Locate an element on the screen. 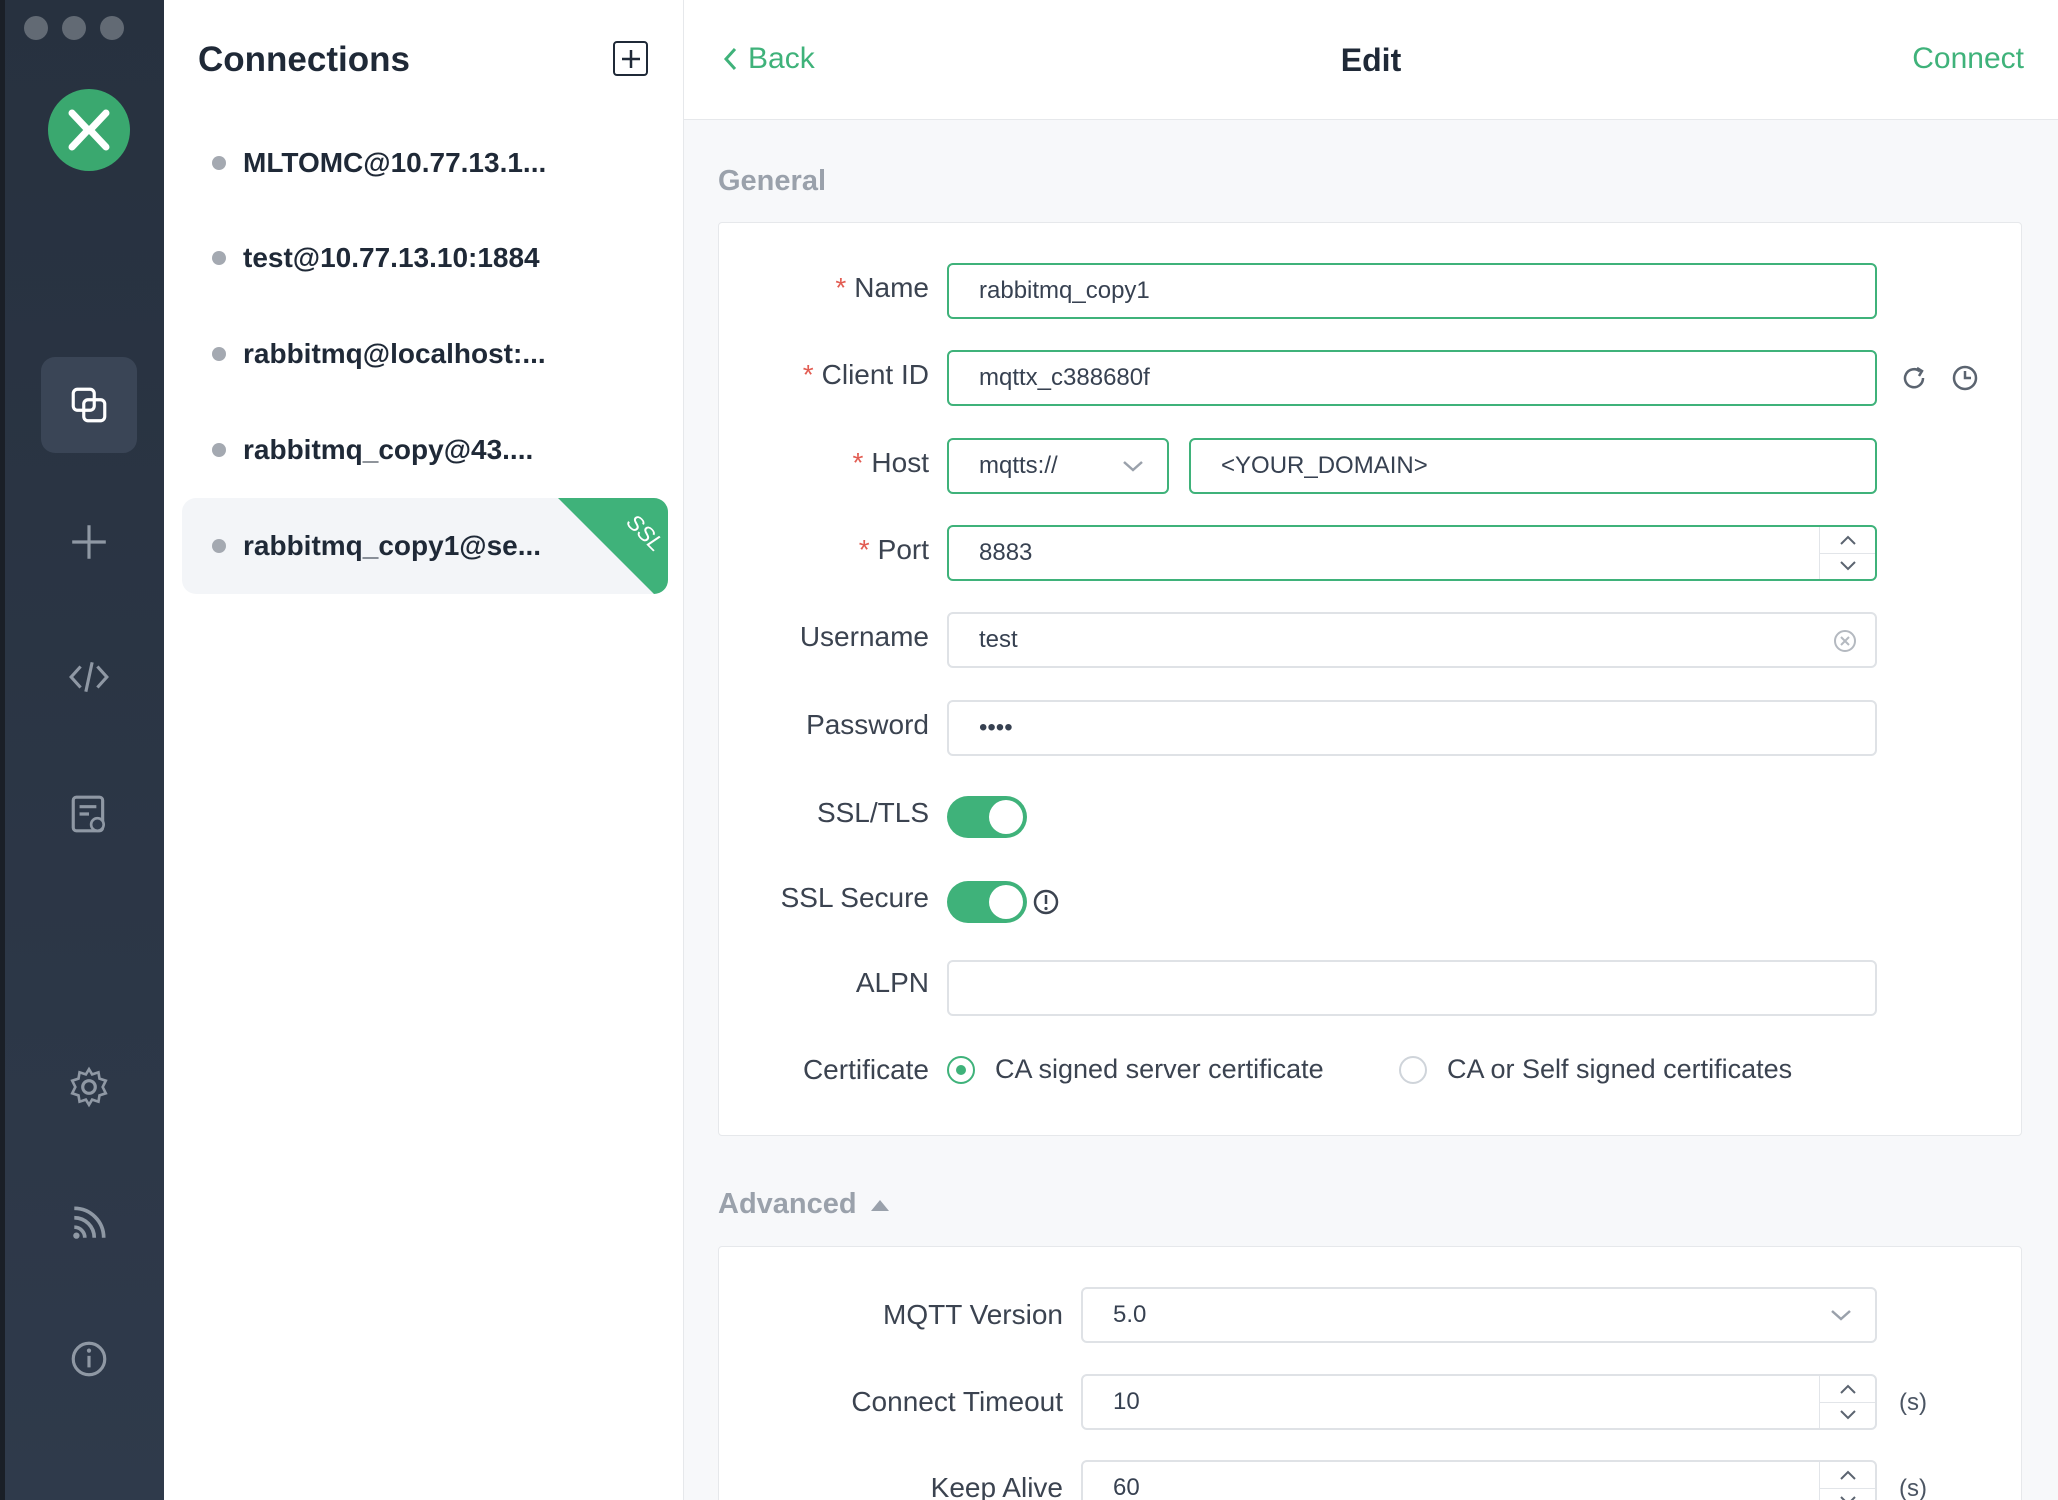 The width and height of the screenshot is (2058, 1500). mqtt-version-label: MQTT Version is located at coordinates (973, 1314).